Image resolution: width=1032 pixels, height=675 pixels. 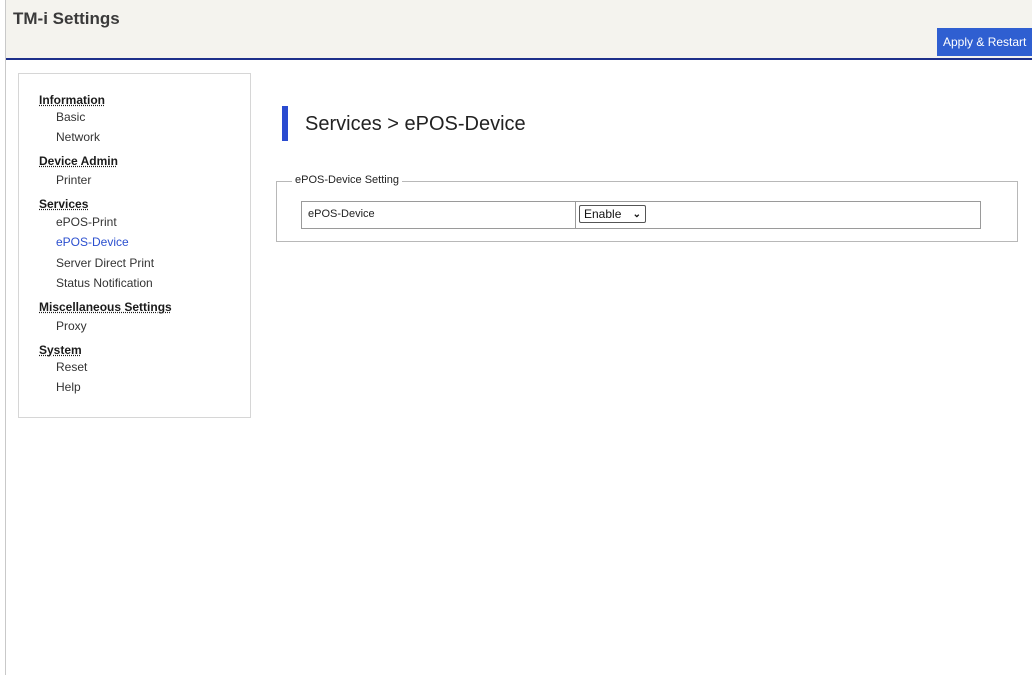 I want to click on sidebar-heading-device-admin: Device Admin, so click(x=78, y=161).